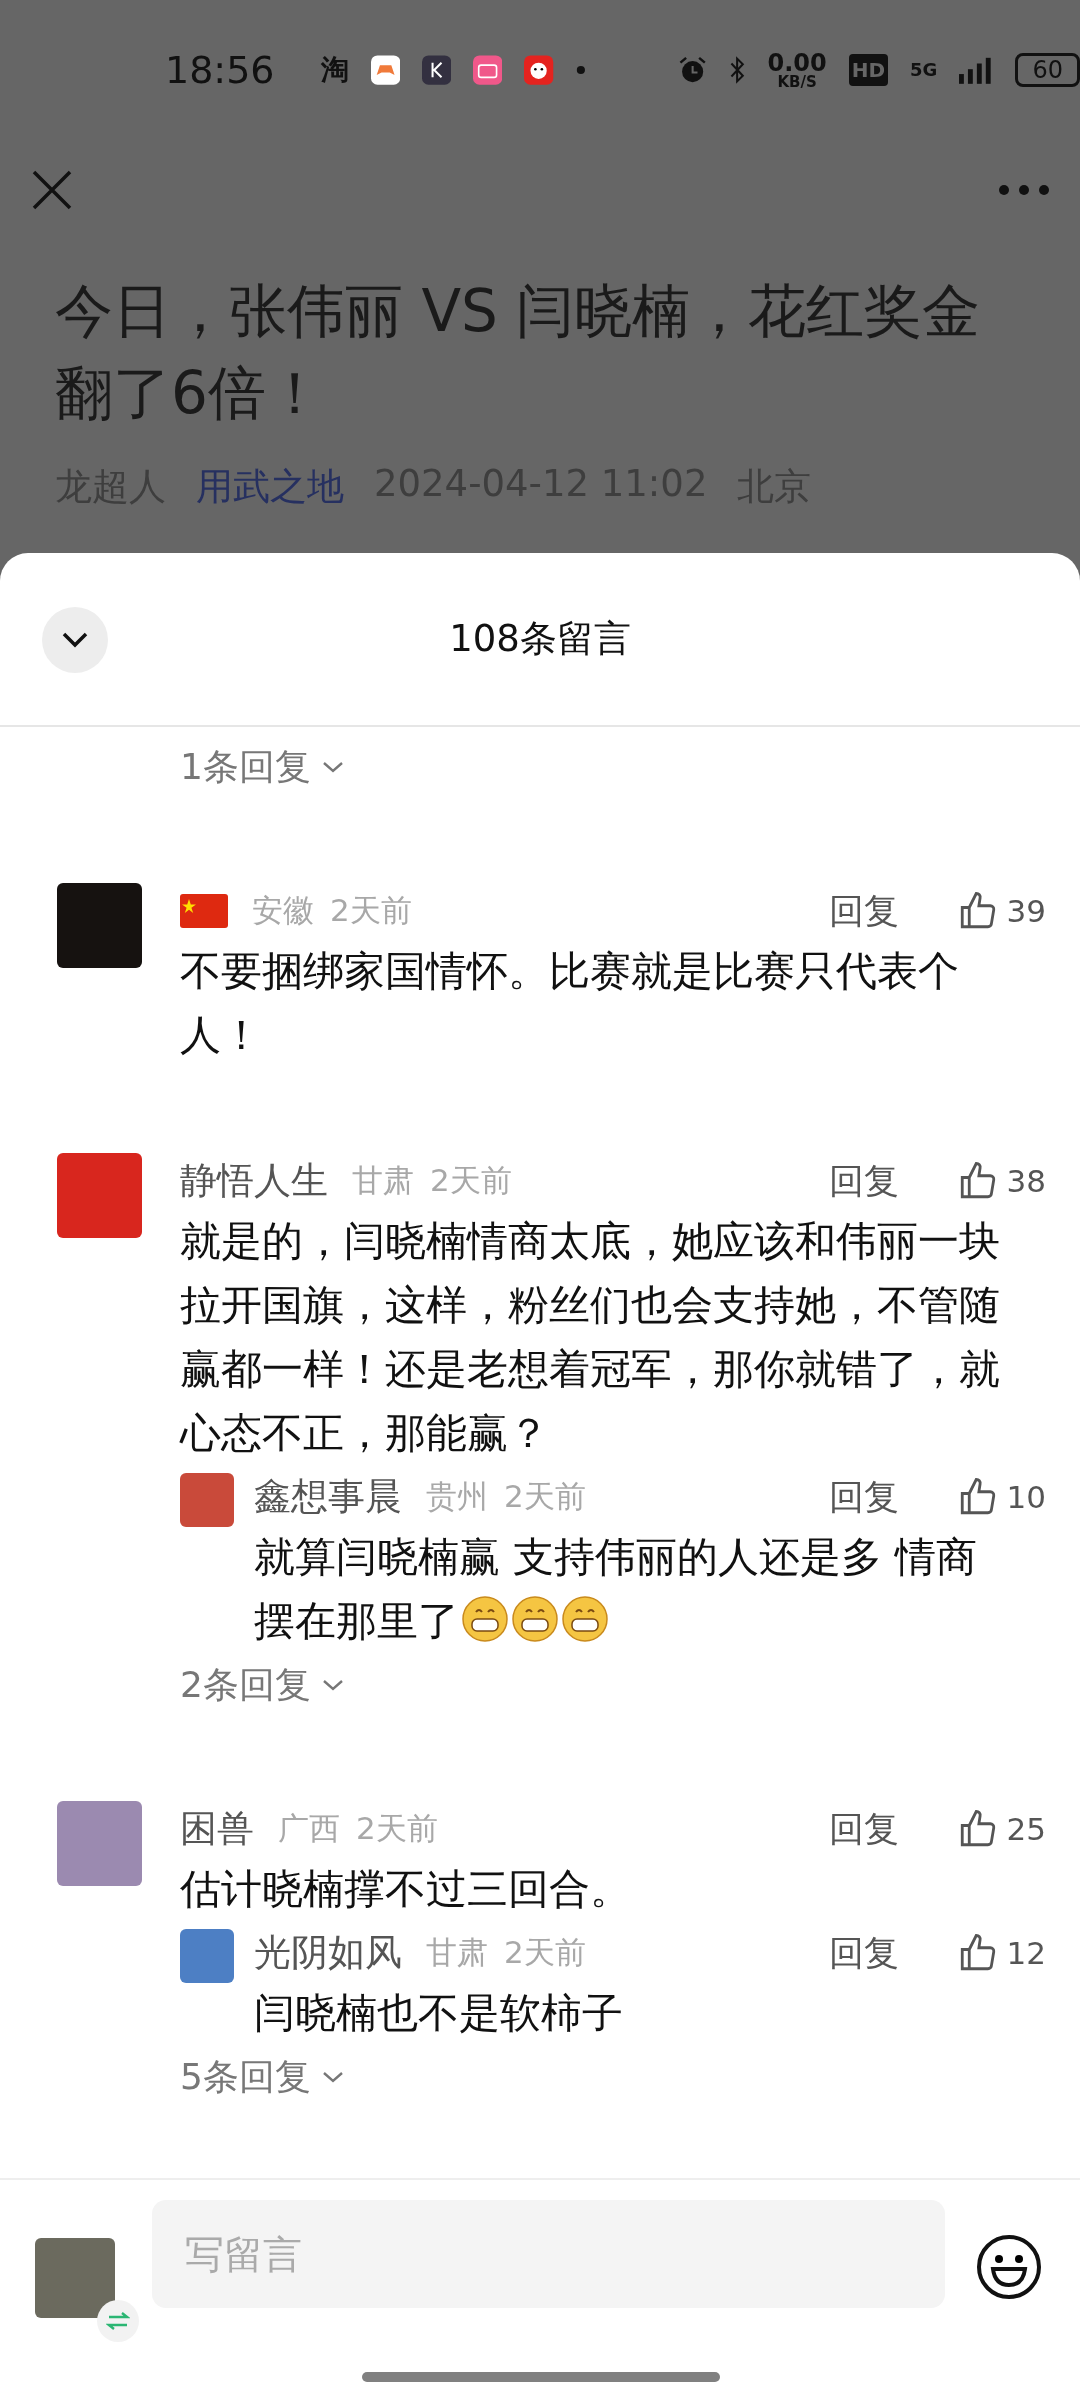  I want to click on network-speed-value: 0.00, so click(797, 62).